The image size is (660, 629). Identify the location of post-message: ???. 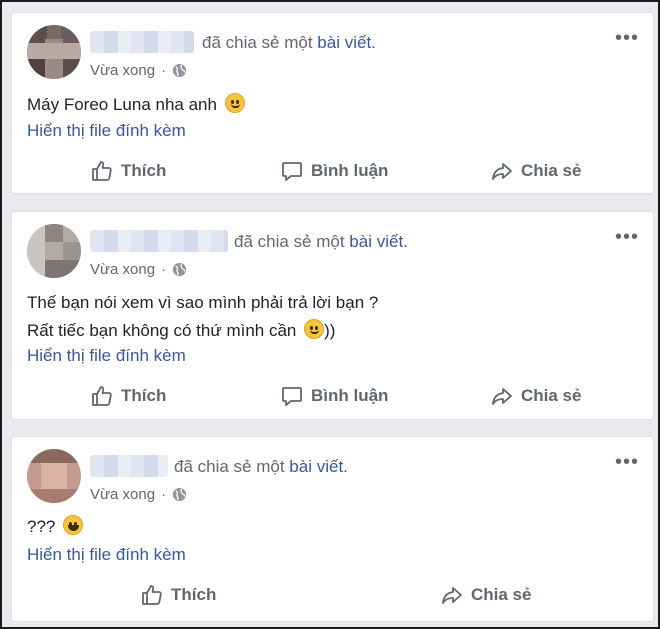
(55, 527).